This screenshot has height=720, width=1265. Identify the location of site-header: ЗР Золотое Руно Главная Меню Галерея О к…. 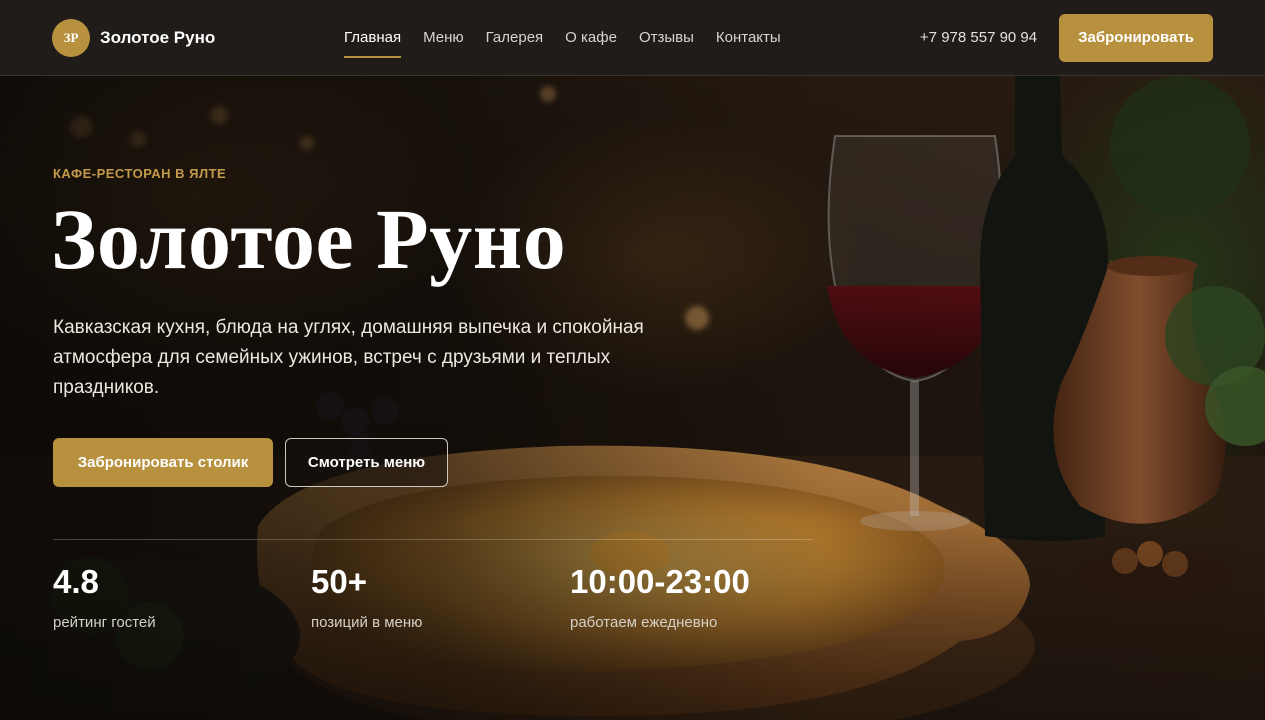
(632, 38).